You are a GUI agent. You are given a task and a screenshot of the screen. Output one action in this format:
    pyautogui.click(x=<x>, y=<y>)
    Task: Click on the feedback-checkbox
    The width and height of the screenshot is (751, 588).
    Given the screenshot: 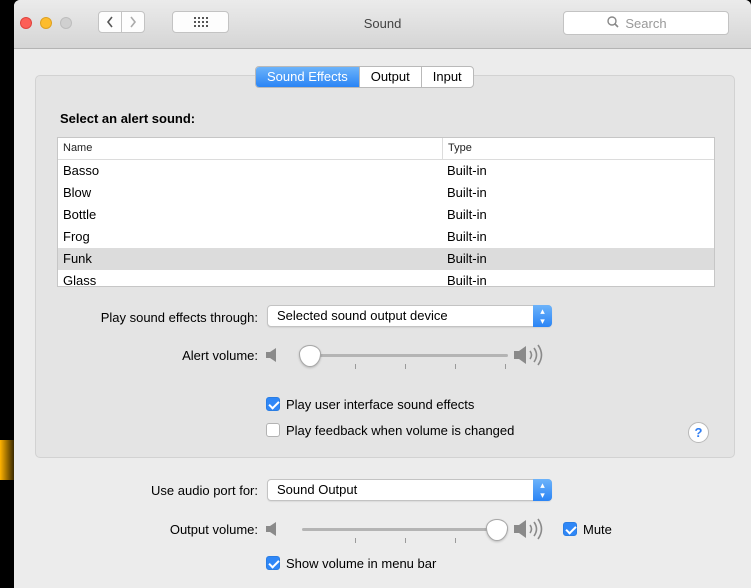 What is the action you would take?
    pyautogui.click(x=273, y=430)
    